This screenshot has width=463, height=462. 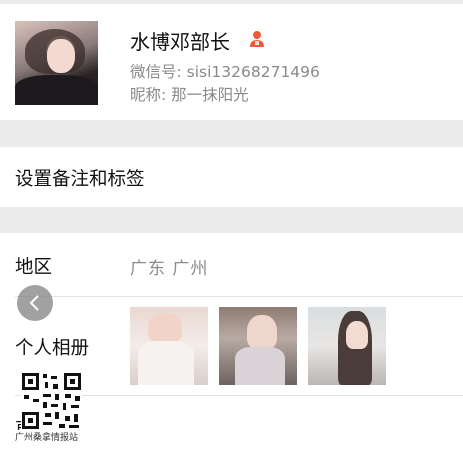 What do you see at coordinates (61, 56) in the screenshot?
I see `avatar-face` at bounding box center [61, 56].